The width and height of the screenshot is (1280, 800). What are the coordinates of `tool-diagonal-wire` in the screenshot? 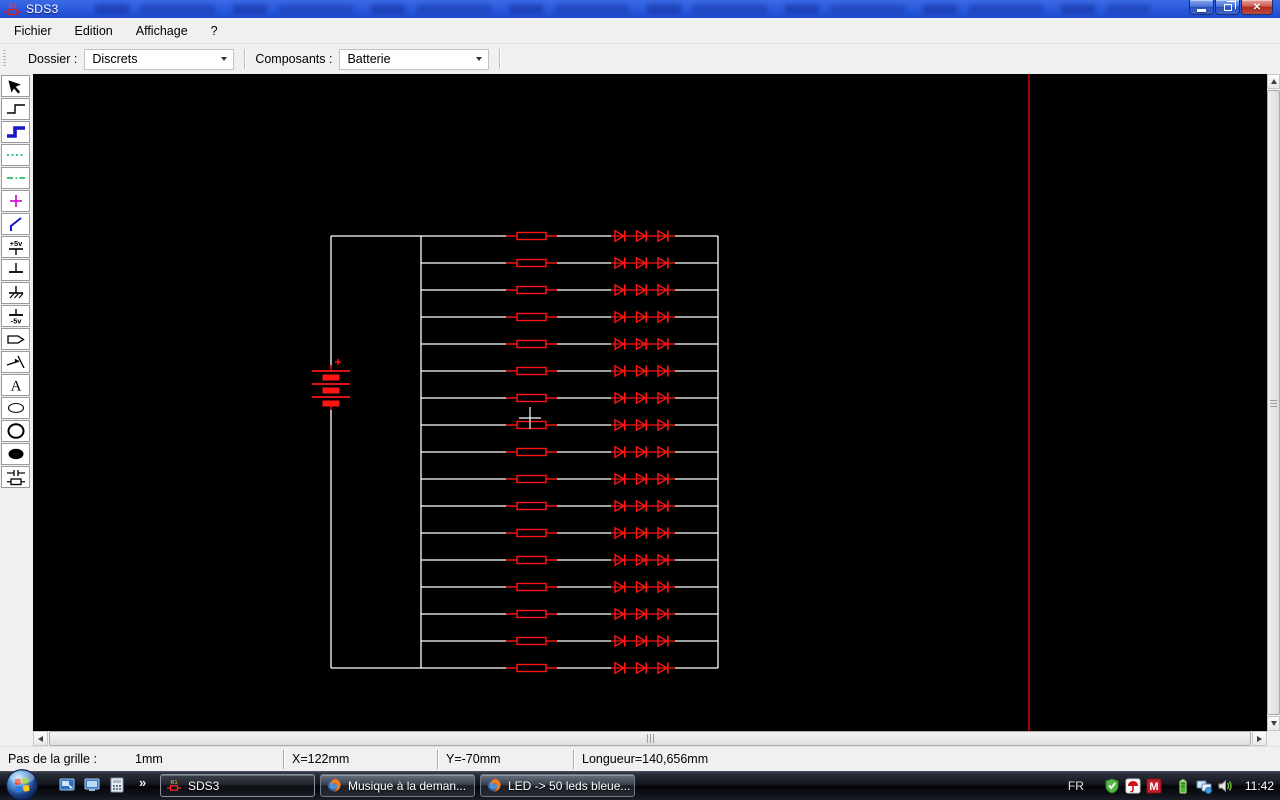 It's located at (15, 224).